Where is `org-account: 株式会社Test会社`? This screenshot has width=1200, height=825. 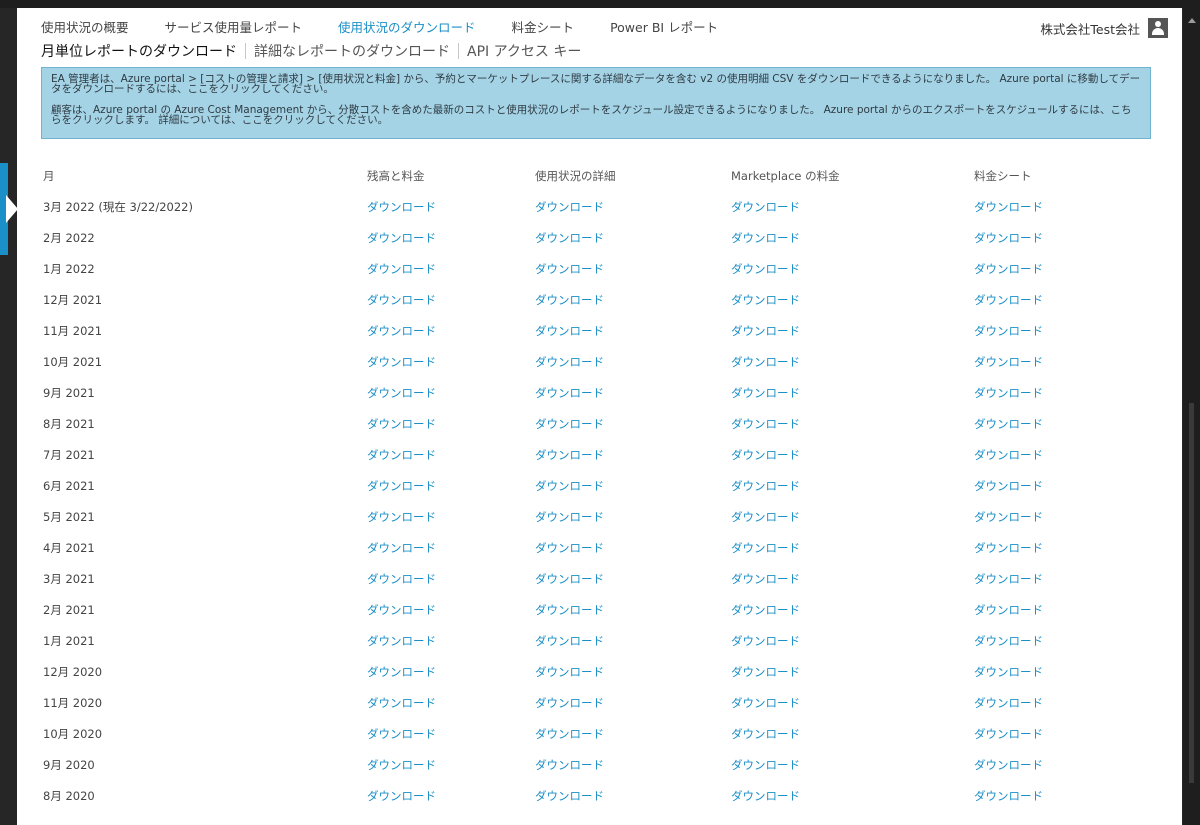 org-account: 株式会社Test会社 is located at coordinates (1104, 28).